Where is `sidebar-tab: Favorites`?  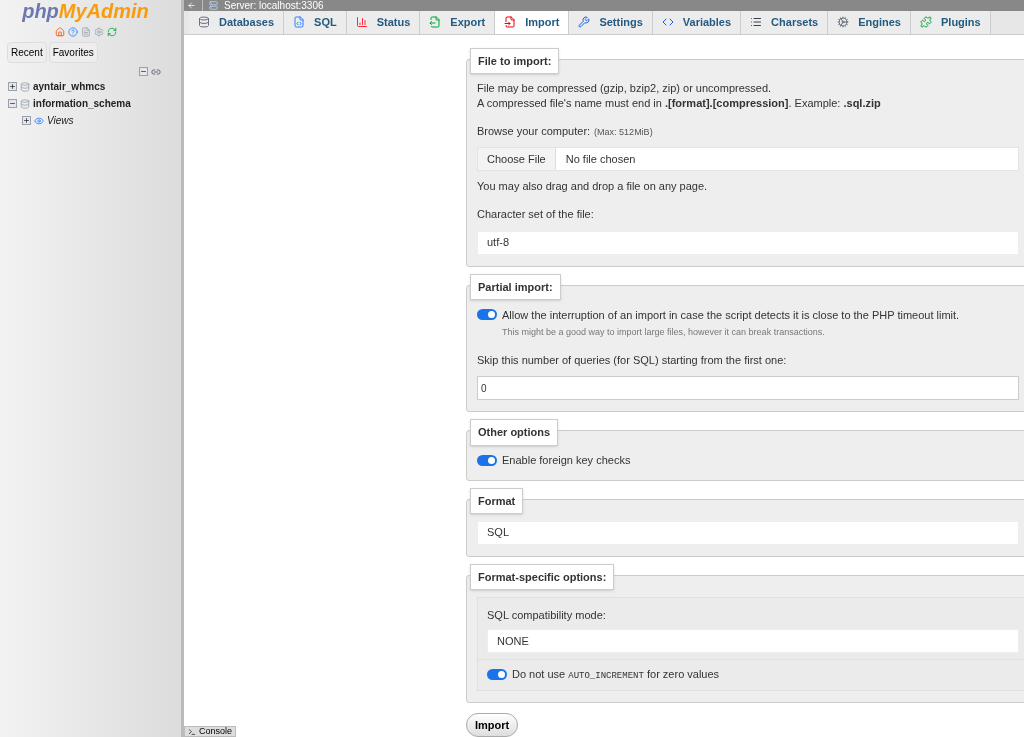 sidebar-tab: Favorites is located at coordinates (73, 52).